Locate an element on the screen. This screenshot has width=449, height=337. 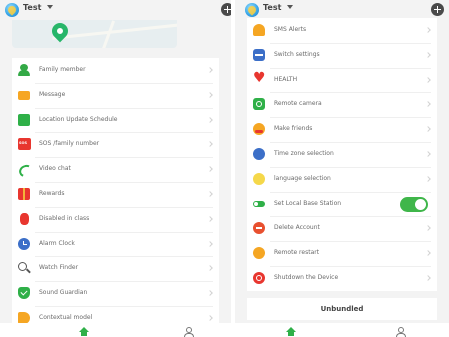
menu-item-video-chat: Video chat is located at coordinates (115, 169).